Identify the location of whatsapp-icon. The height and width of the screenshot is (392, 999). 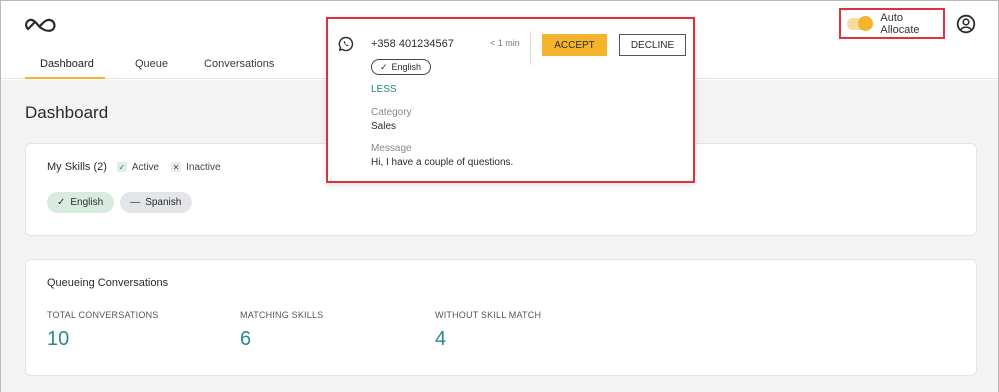
(346, 44).